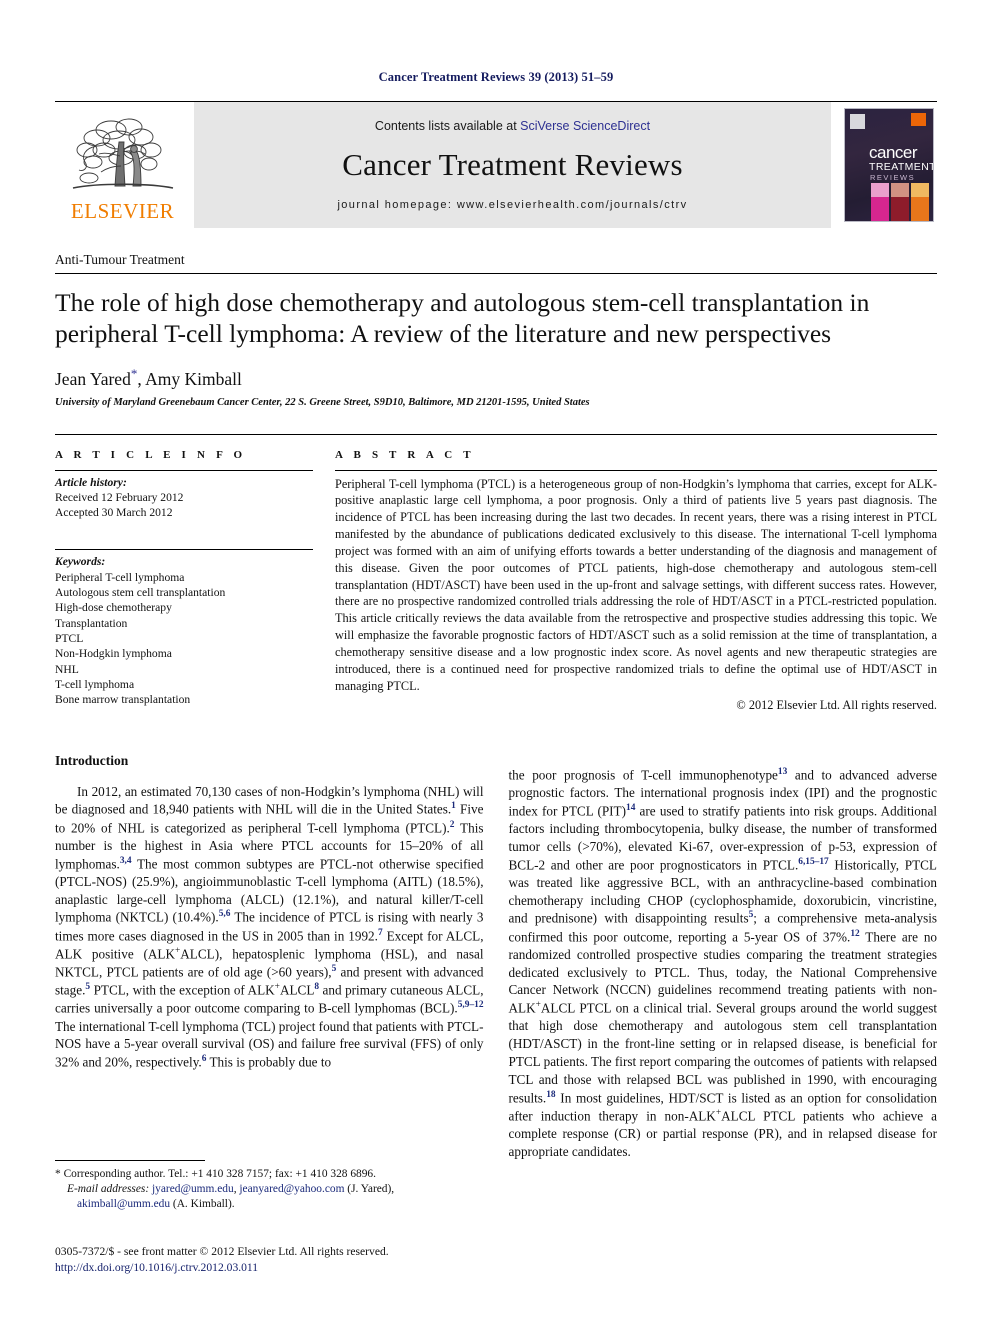 This screenshot has height=1323, width=992. I want to click on cover-elsevier-mark-icon, so click(857, 121).